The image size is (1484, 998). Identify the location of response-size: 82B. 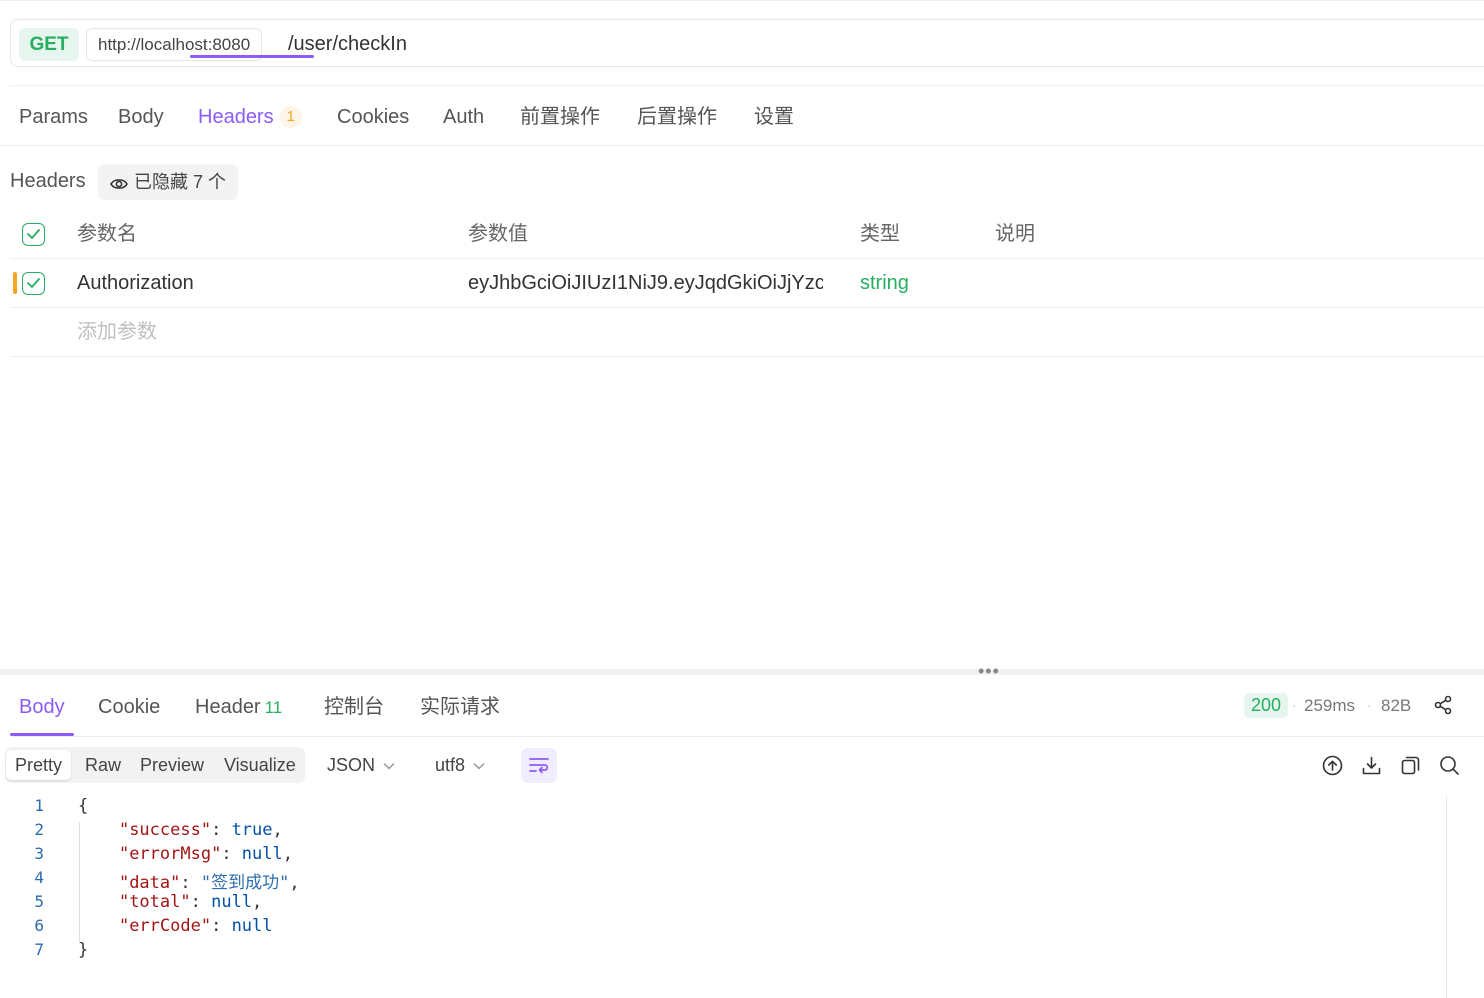
(1396, 705).